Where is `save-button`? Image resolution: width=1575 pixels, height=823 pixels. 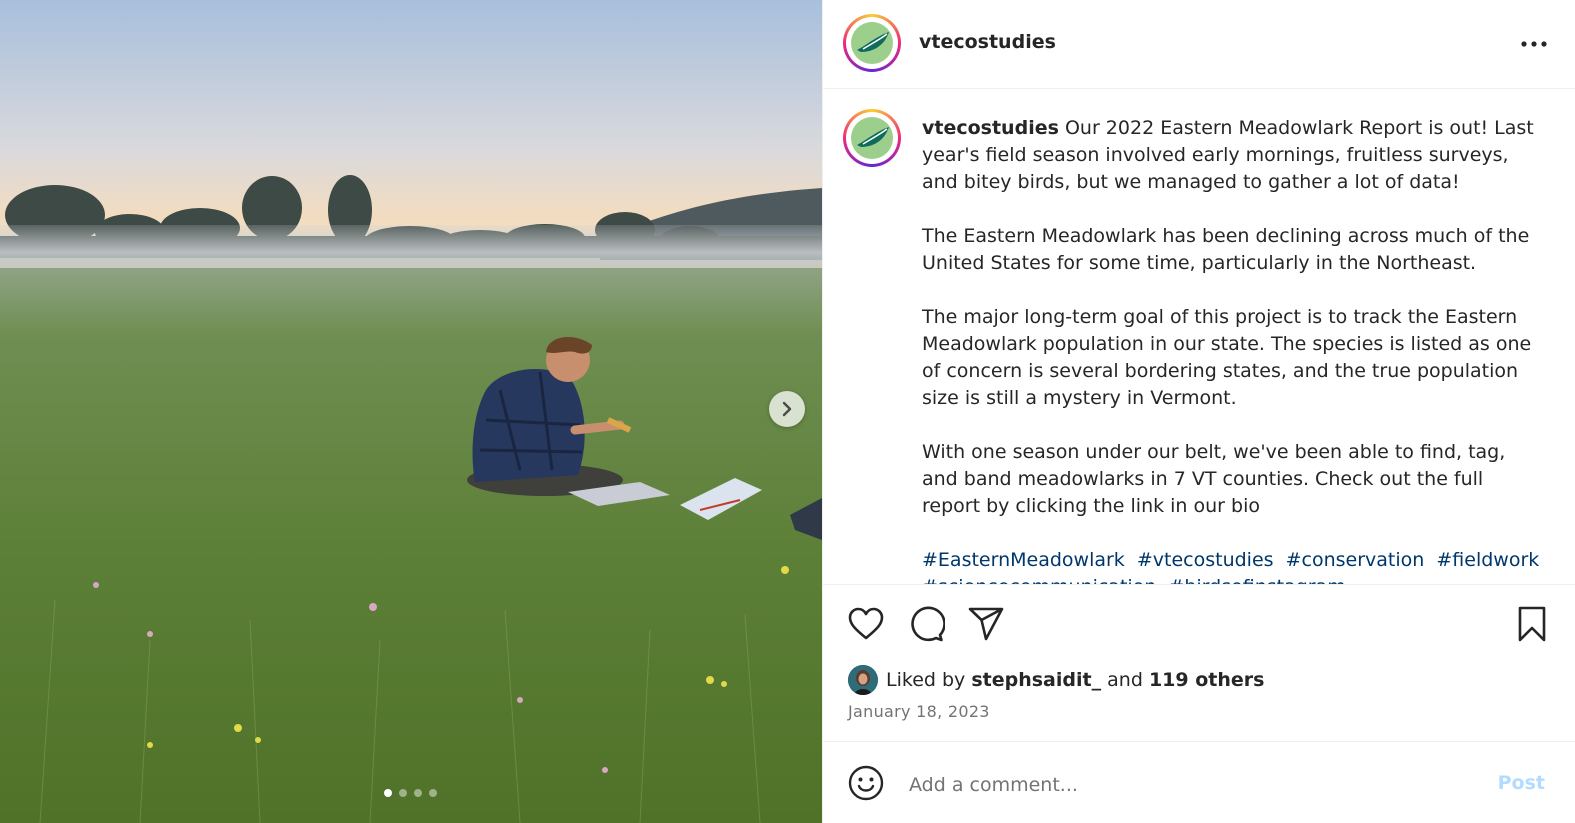 save-button is located at coordinates (1532, 624).